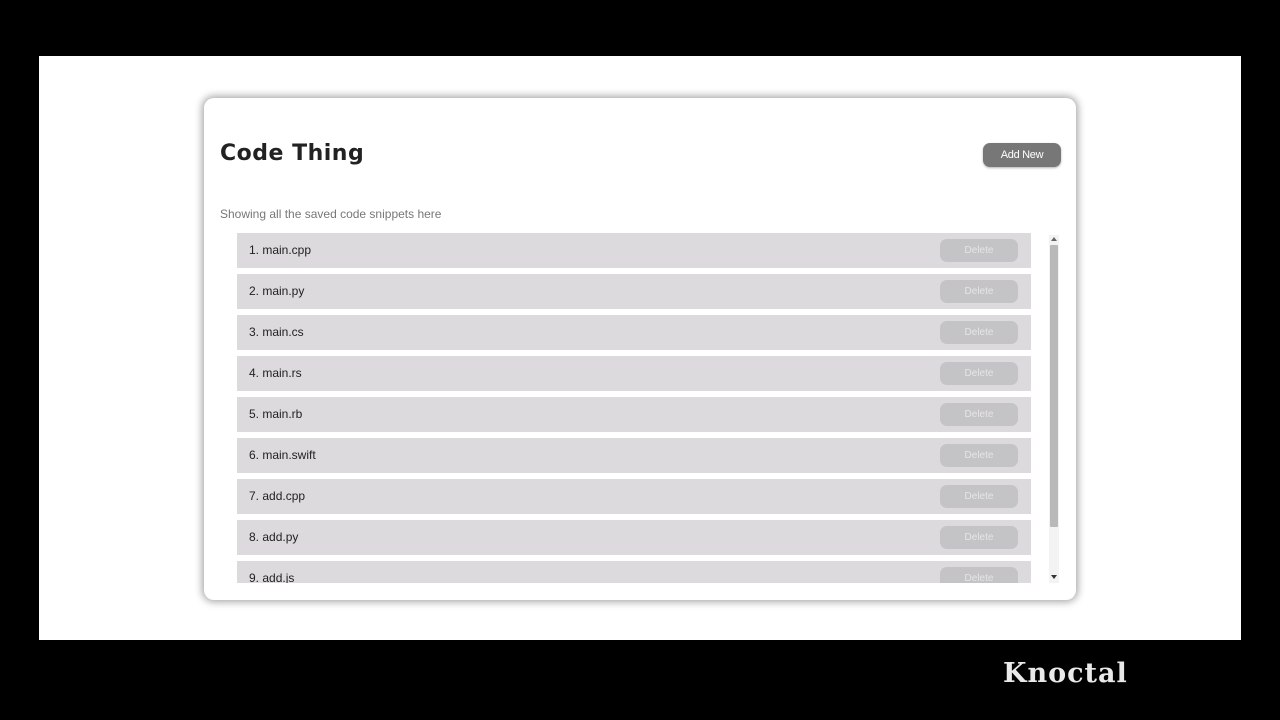  I want to click on snippet-label: 6. main.swift, so click(282, 455).